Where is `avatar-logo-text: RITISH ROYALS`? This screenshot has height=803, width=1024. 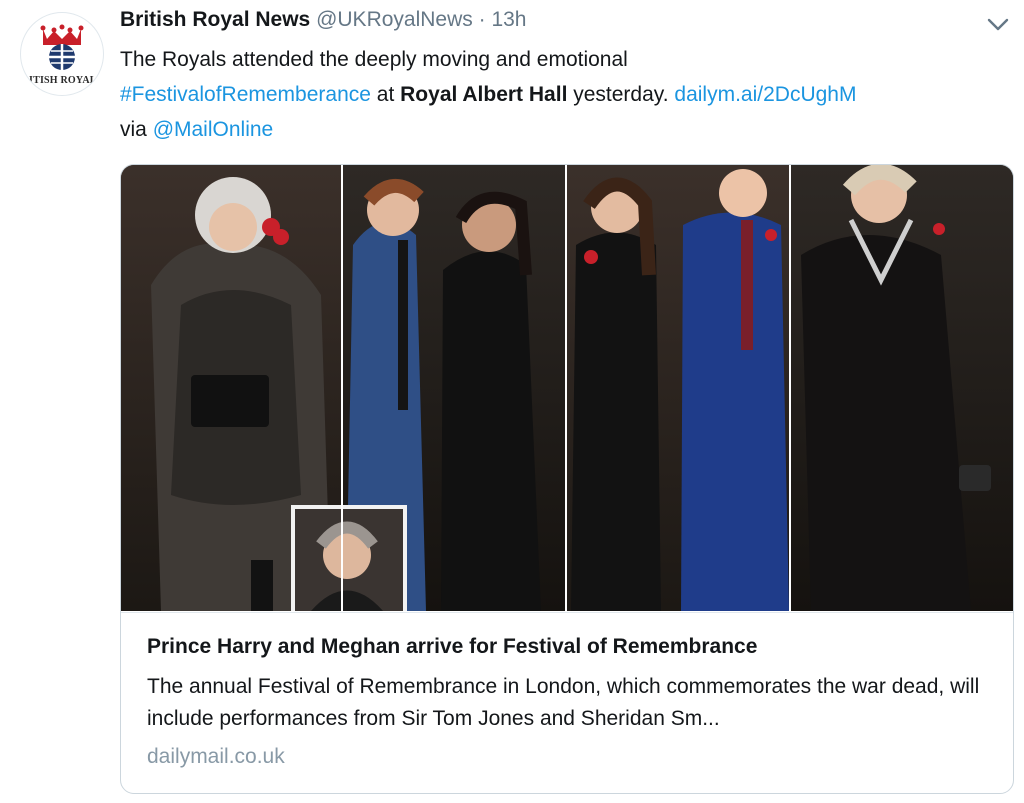 avatar-logo-text: RITISH ROYALS is located at coordinates (62, 80).